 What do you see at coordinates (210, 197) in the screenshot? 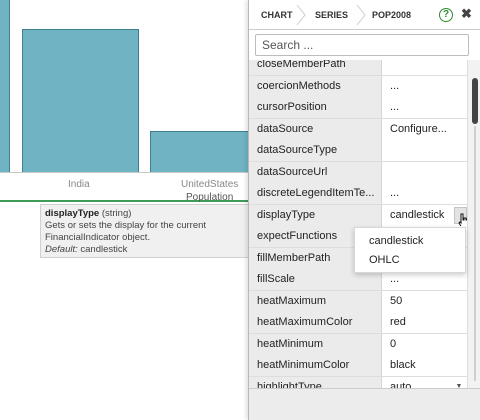
I see `axis-title: Population` at bounding box center [210, 197].